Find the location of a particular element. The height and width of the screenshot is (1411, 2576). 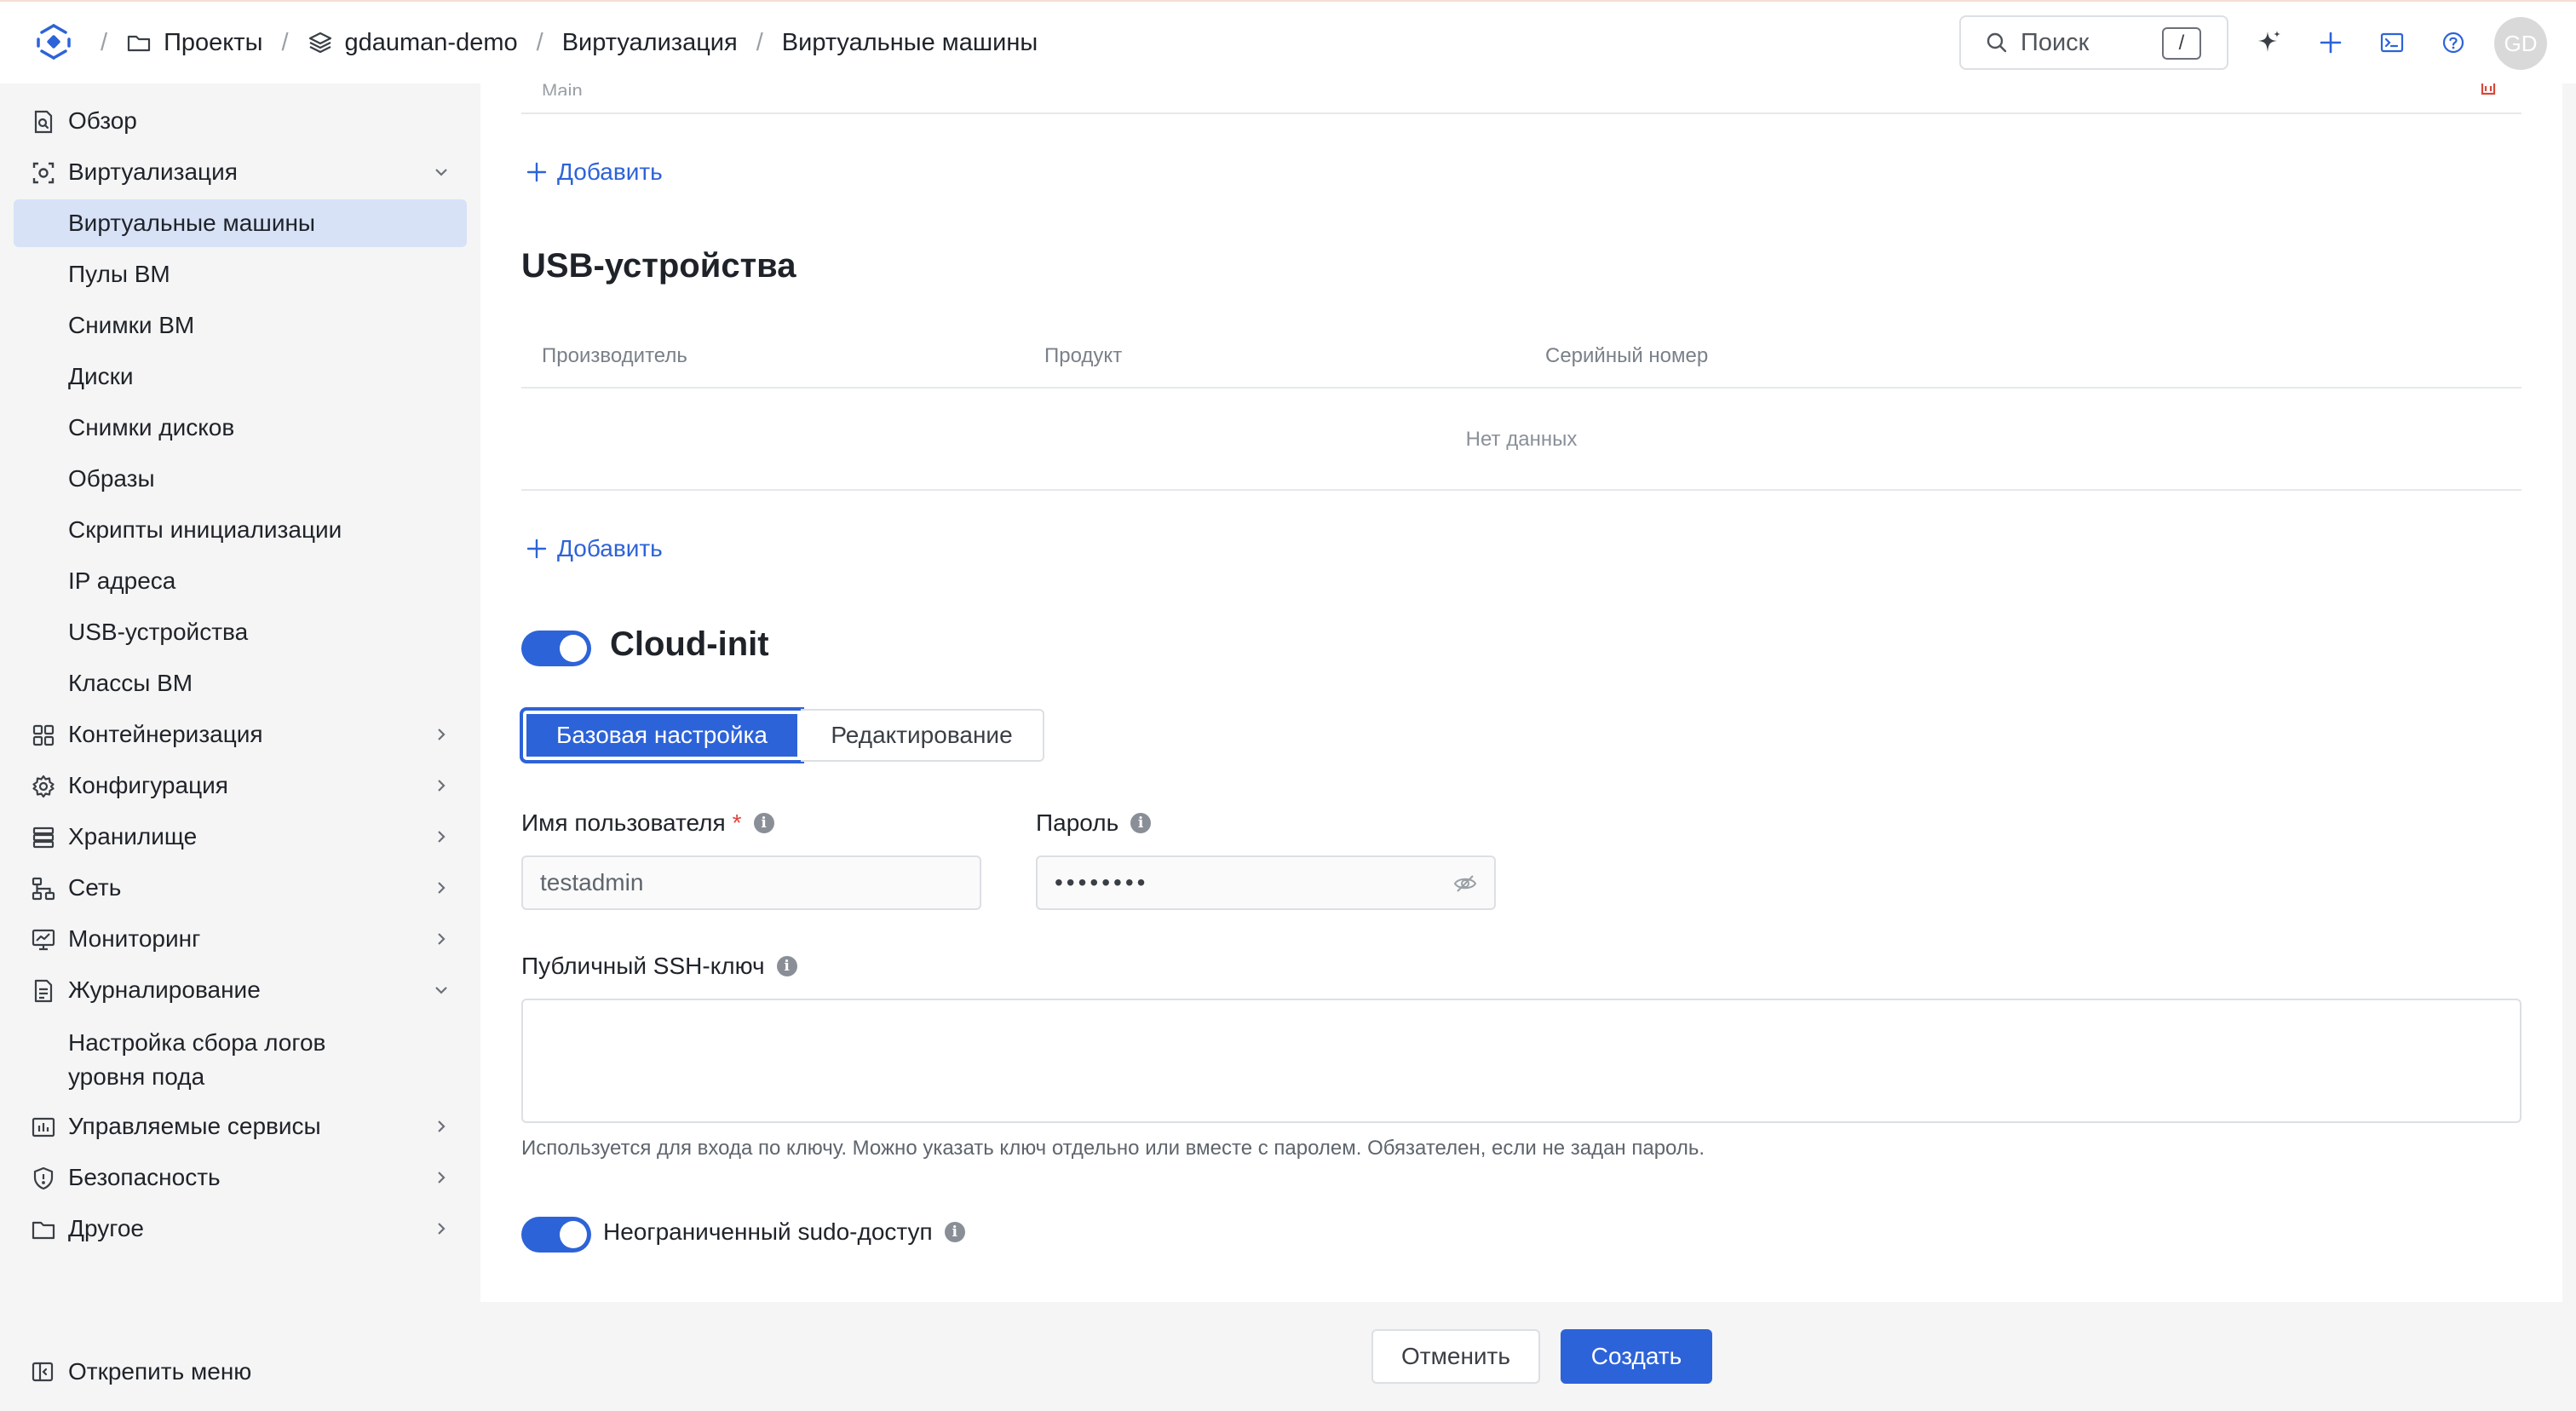

add-label: Добавить is located at coordinates (610, 171).